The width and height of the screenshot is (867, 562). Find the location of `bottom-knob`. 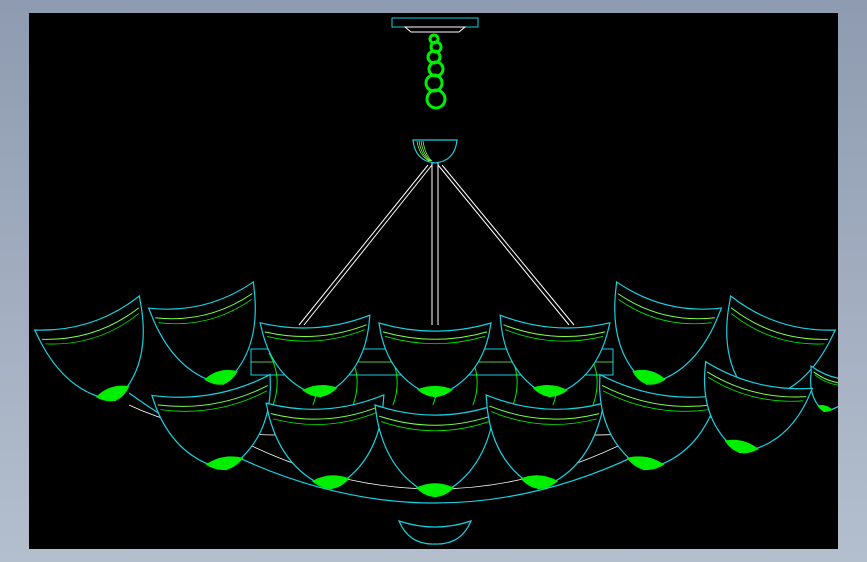

bottom-knob is located at coordinates (435, 532).